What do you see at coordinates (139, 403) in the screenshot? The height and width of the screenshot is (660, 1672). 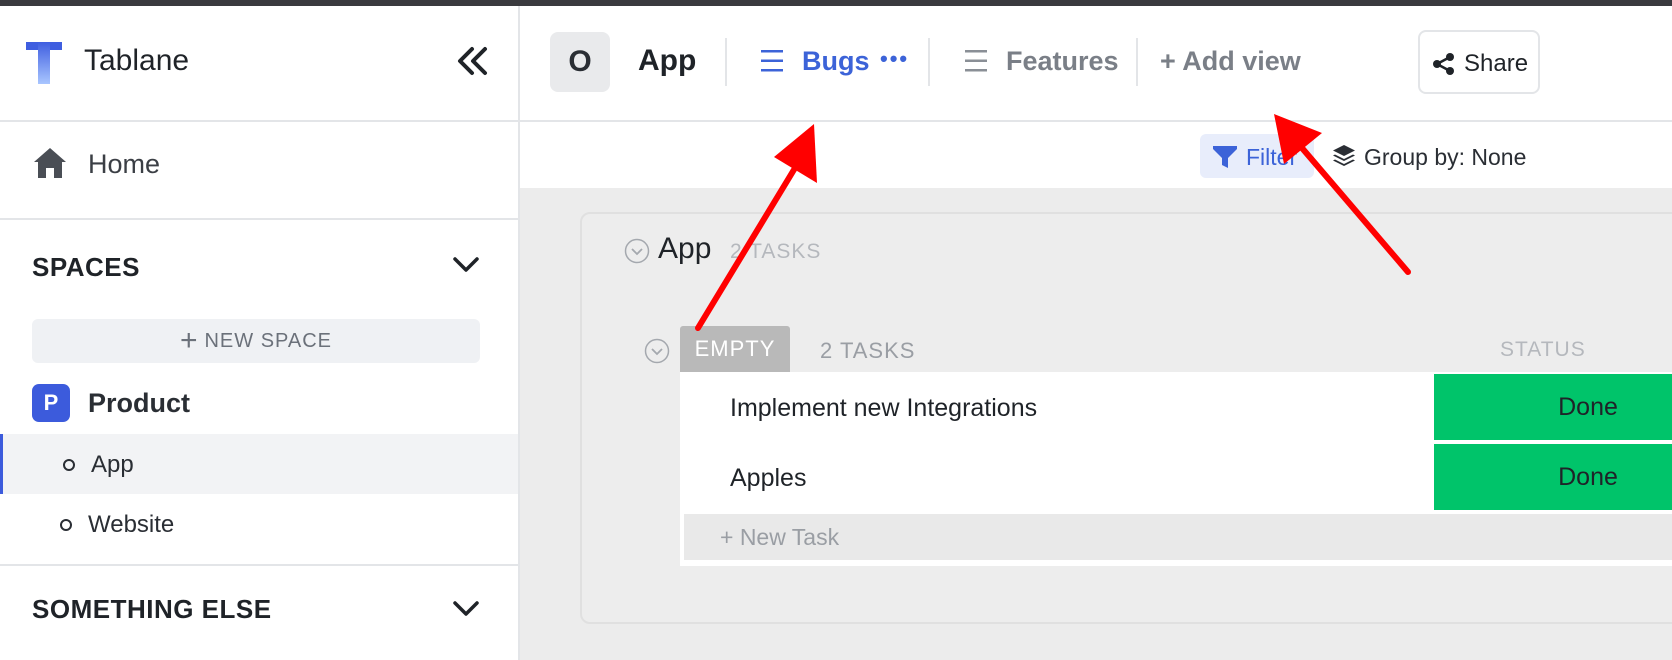 I see `space-label: Product` at bounding box center [139, 403].